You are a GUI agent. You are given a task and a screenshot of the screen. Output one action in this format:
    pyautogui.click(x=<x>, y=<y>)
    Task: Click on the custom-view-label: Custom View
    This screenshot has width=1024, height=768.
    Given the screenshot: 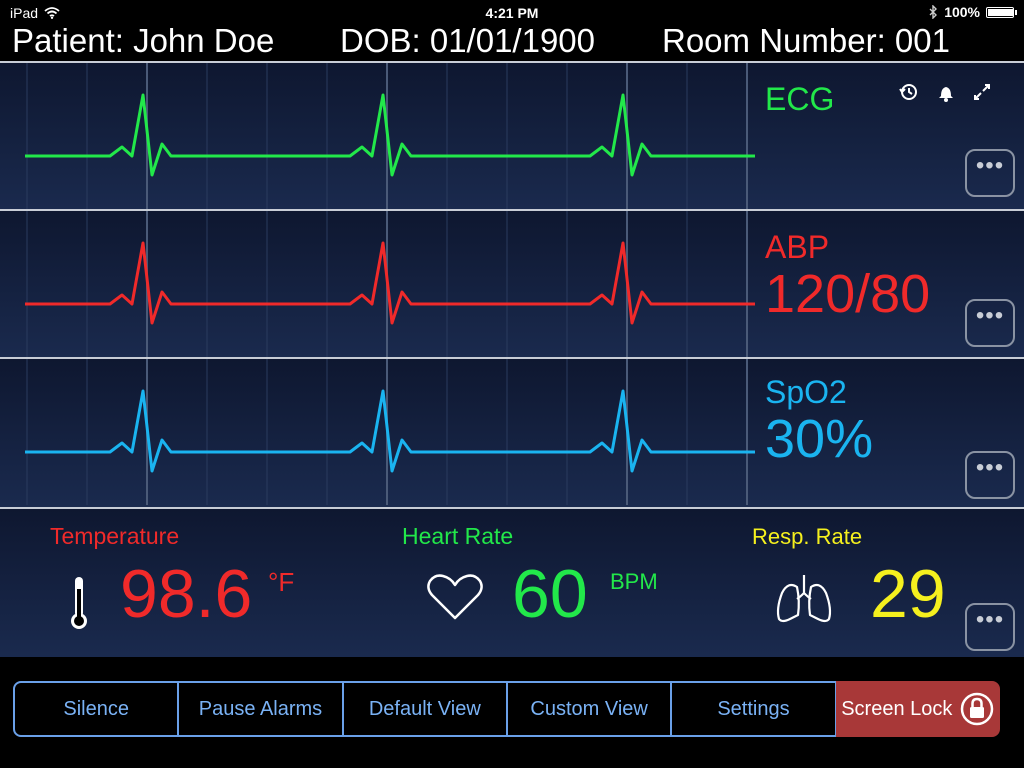 What is the action you would take?
    pyautogui.click(x=589, y=708)
    